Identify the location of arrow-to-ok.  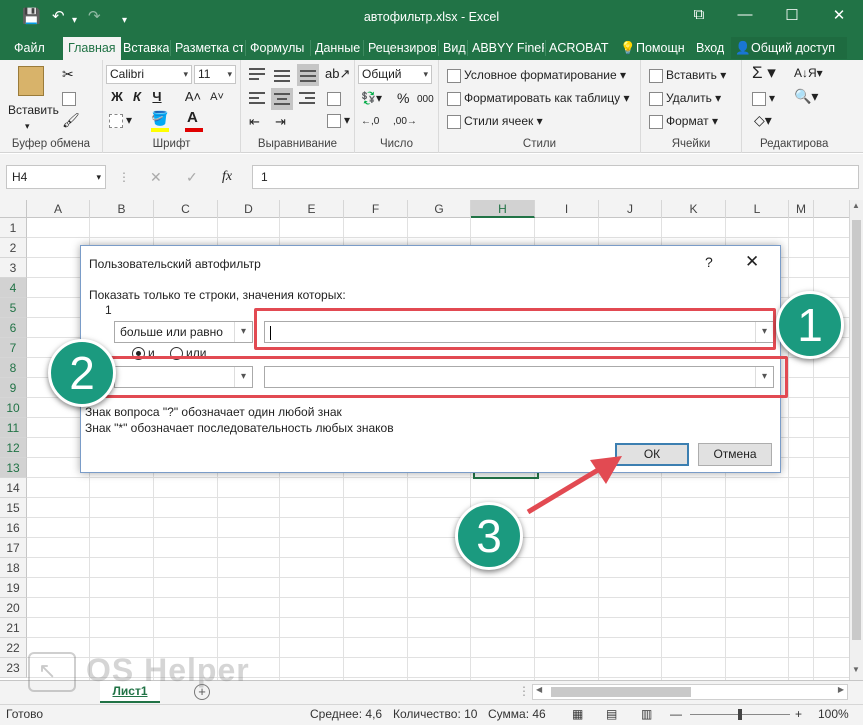
(574, 485).